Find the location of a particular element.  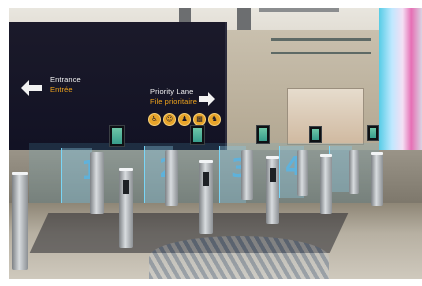

priority-pictograms: ♿ ☺ ♟ ▩ ♞ is located at coordinates (184, 119).